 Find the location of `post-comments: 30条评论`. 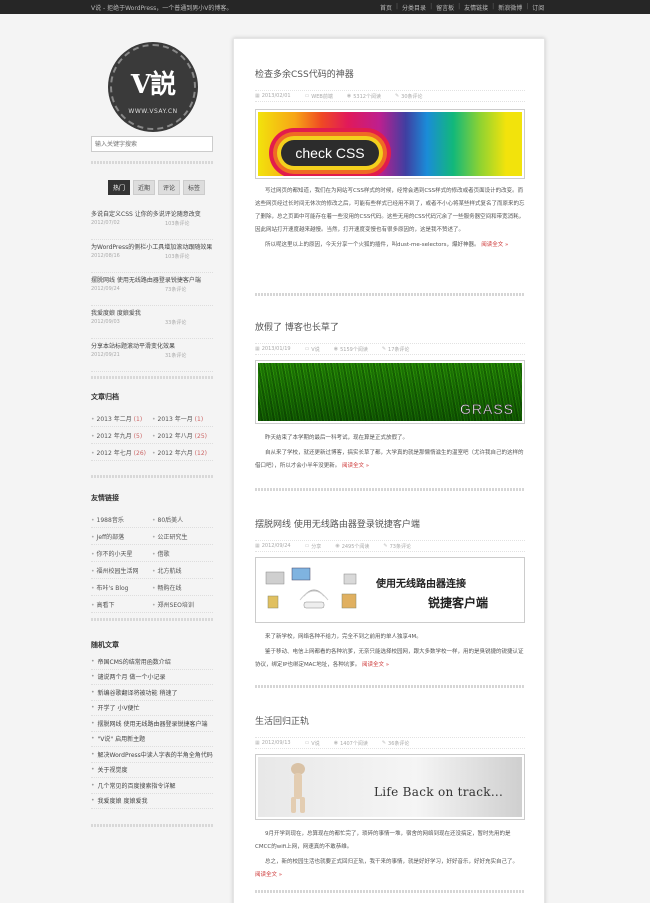

post-comments: 30条评论 is located at coordinates (411, 96).